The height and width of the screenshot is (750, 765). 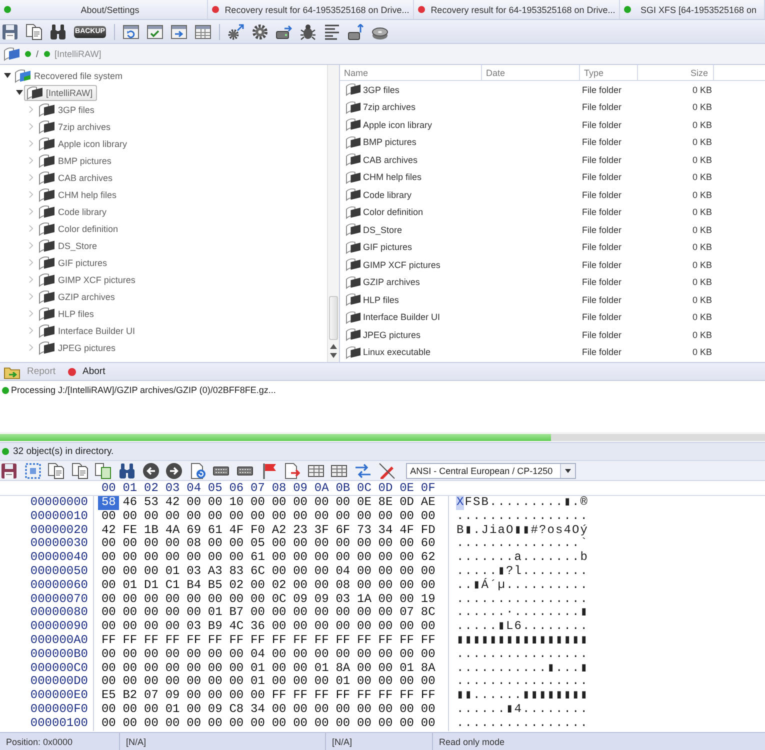 What do you see at coordinates (343, 585) in the screenshot?
I see `hex-byte: 08` at bounding box center [343, 585].